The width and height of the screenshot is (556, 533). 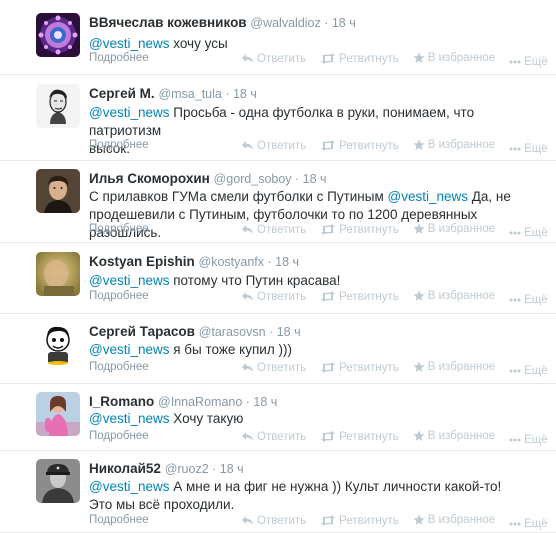 I want to click on tweet-text-line: я бы тоже купил ))), so click(x=230, y=349).